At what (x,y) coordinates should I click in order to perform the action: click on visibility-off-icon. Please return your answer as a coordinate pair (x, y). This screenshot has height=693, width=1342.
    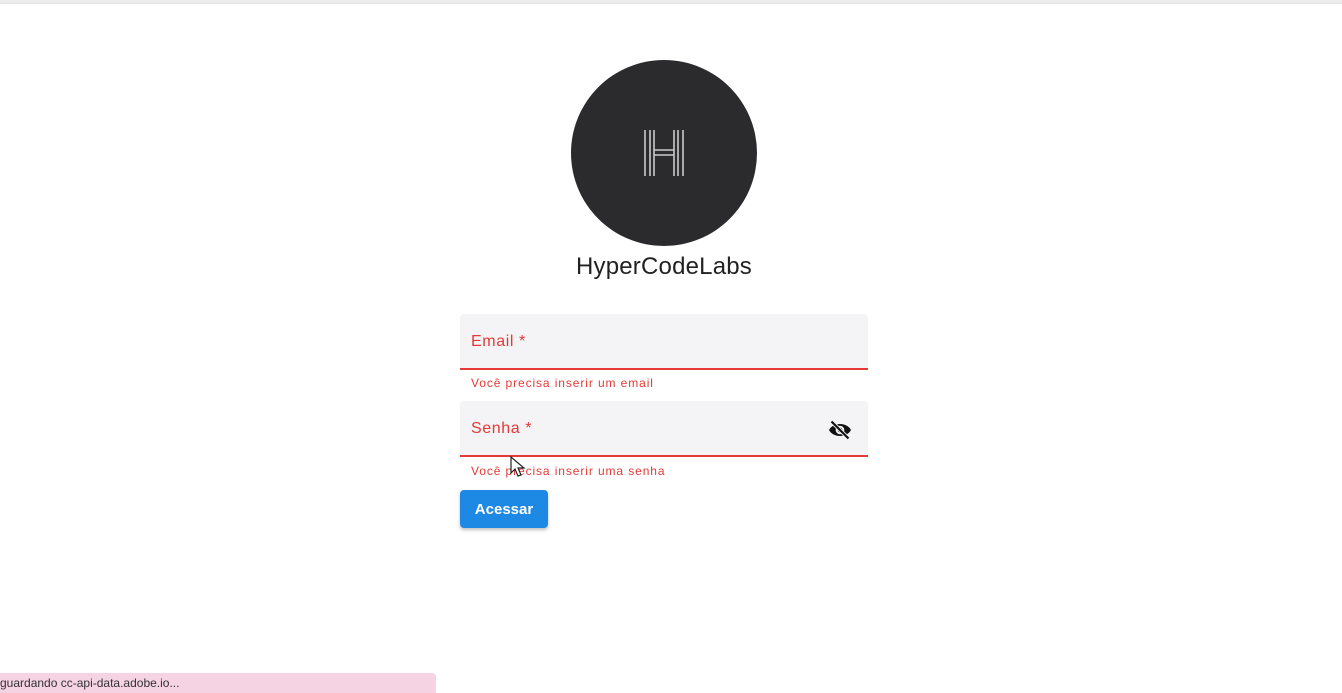
    Looking at the image, I should click on (840, 430).